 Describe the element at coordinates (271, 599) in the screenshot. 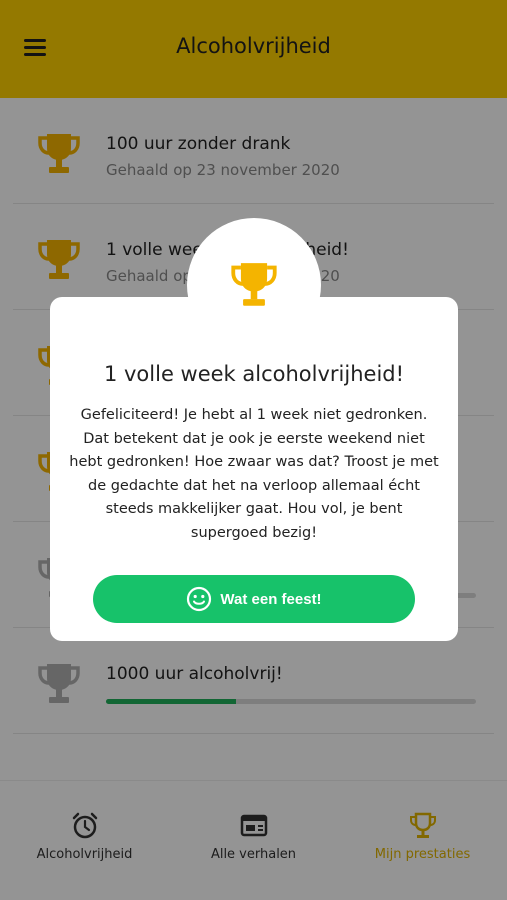

I see `celebrate-button-label: Wat een feest!` at that location.